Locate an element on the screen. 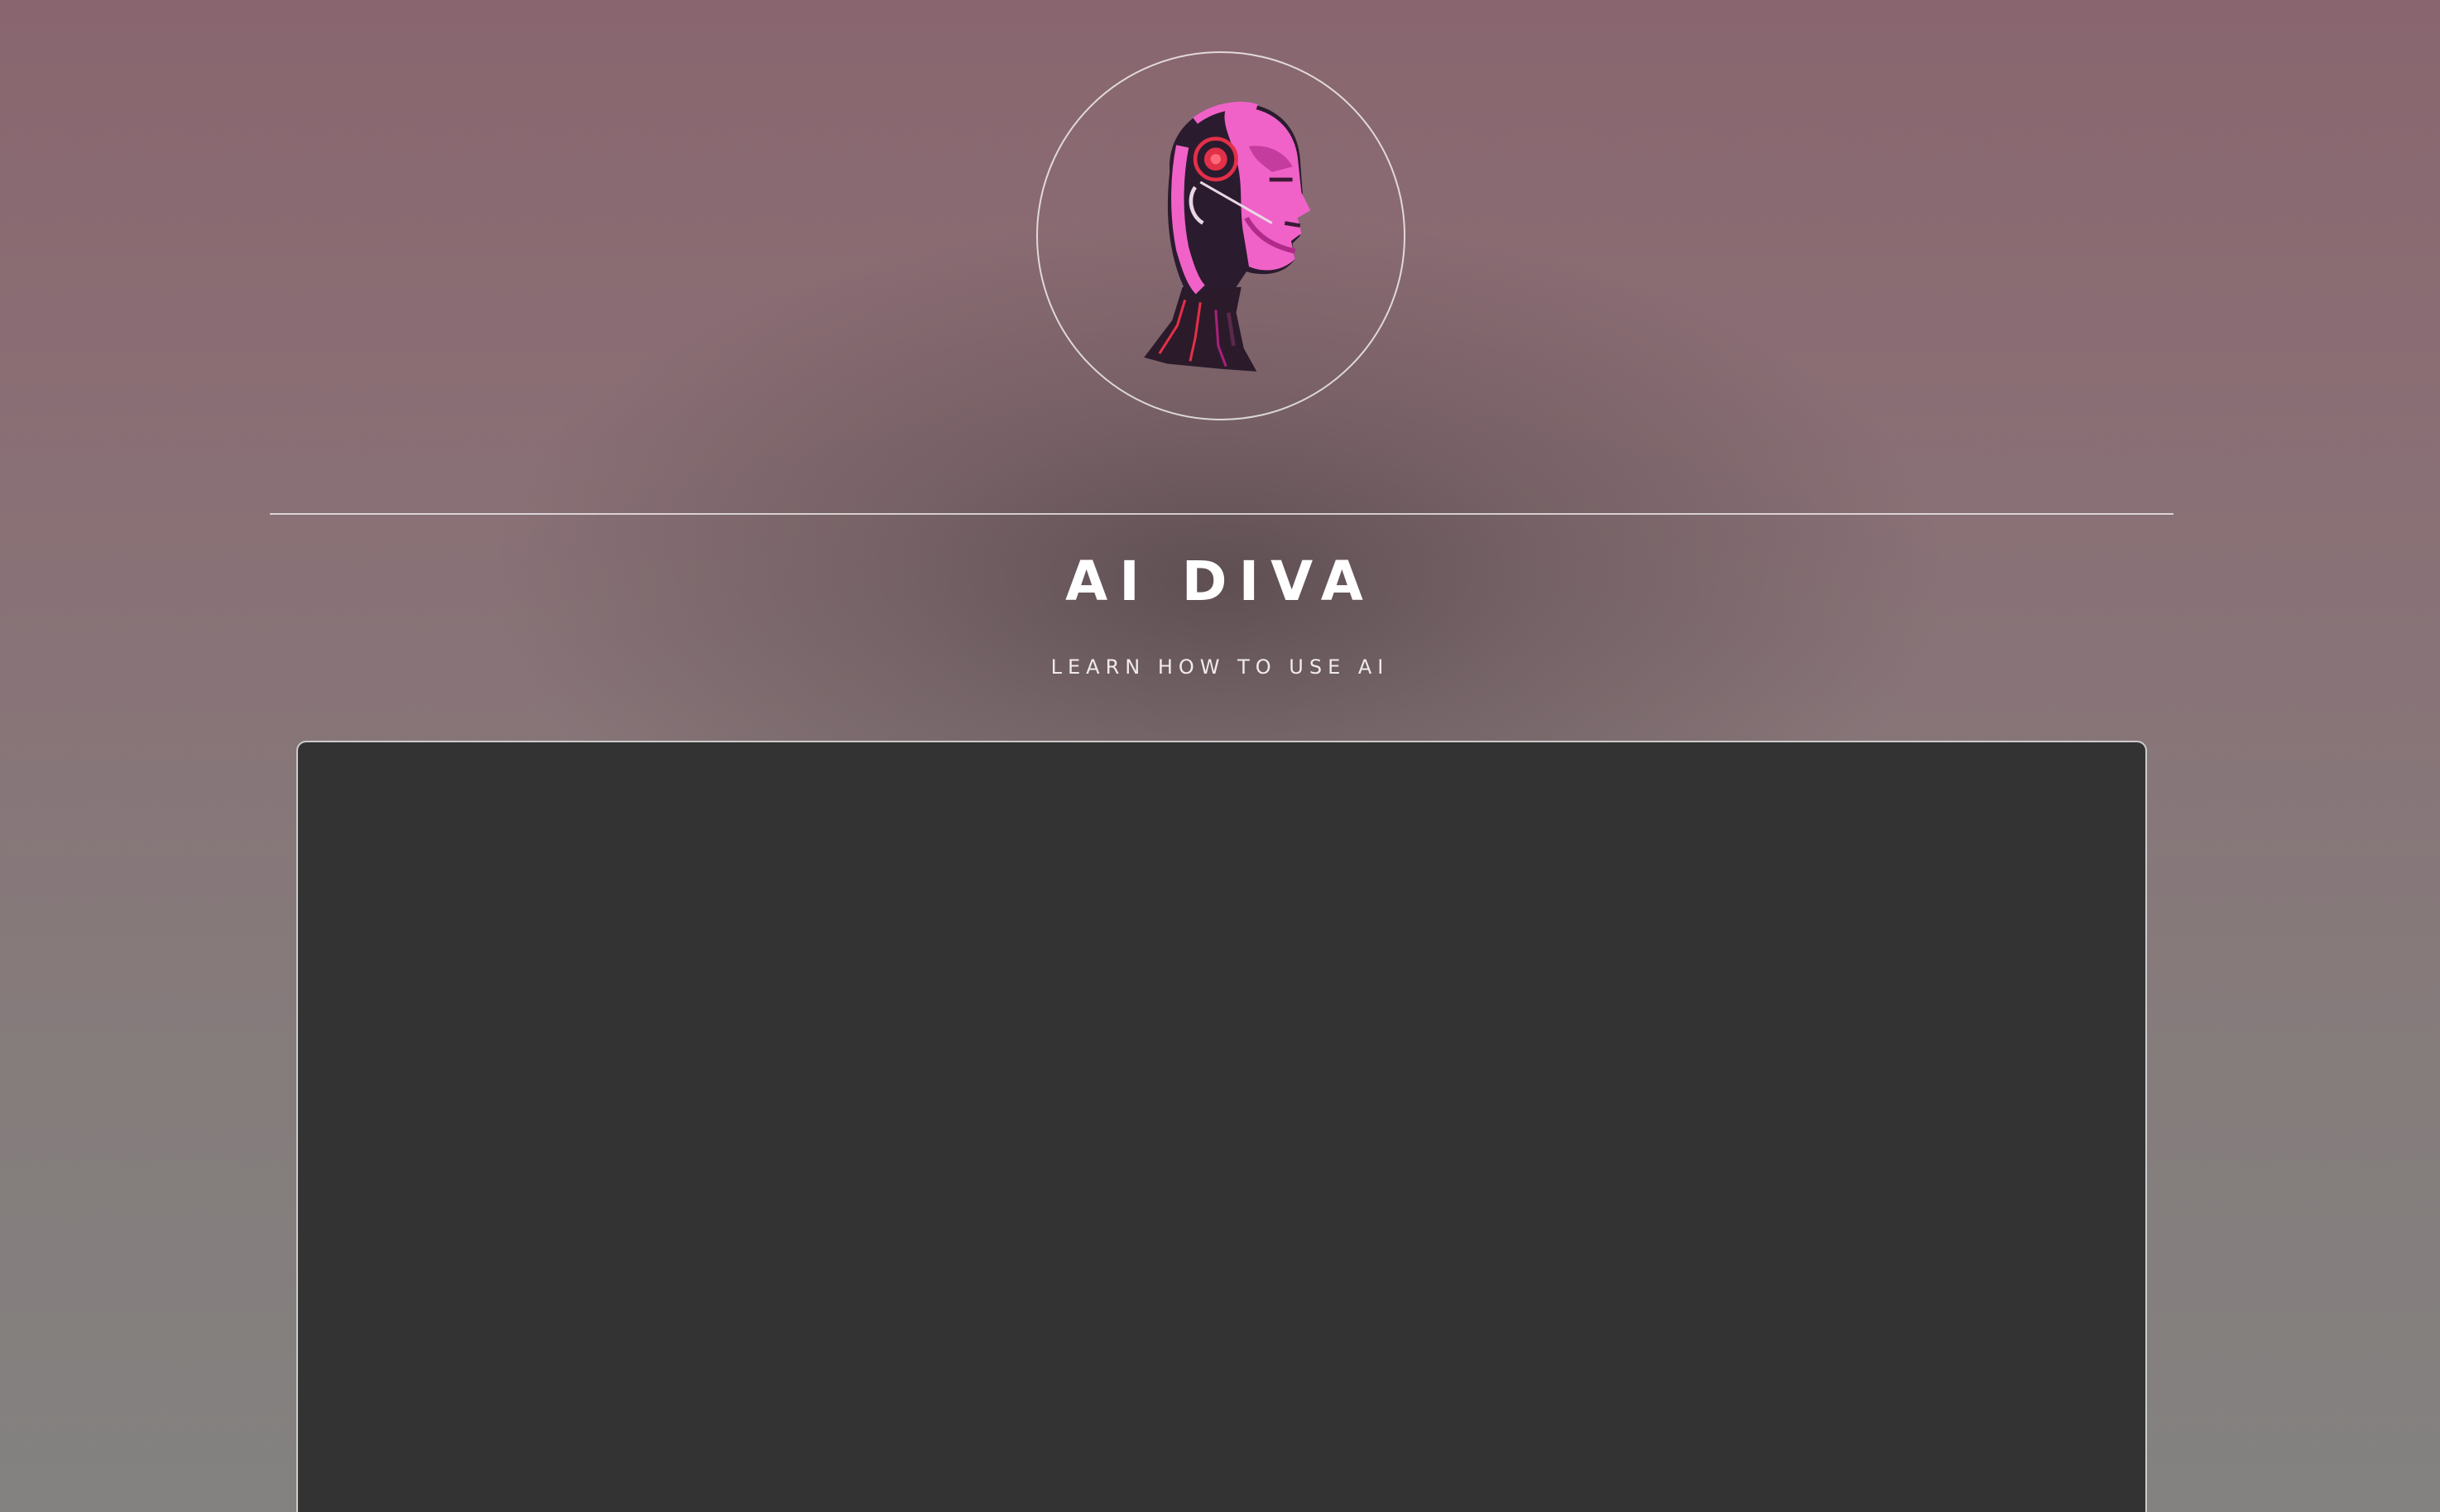  site-tagline: LEARN HOW TO USE AI is located at coordinates (1220, 667).